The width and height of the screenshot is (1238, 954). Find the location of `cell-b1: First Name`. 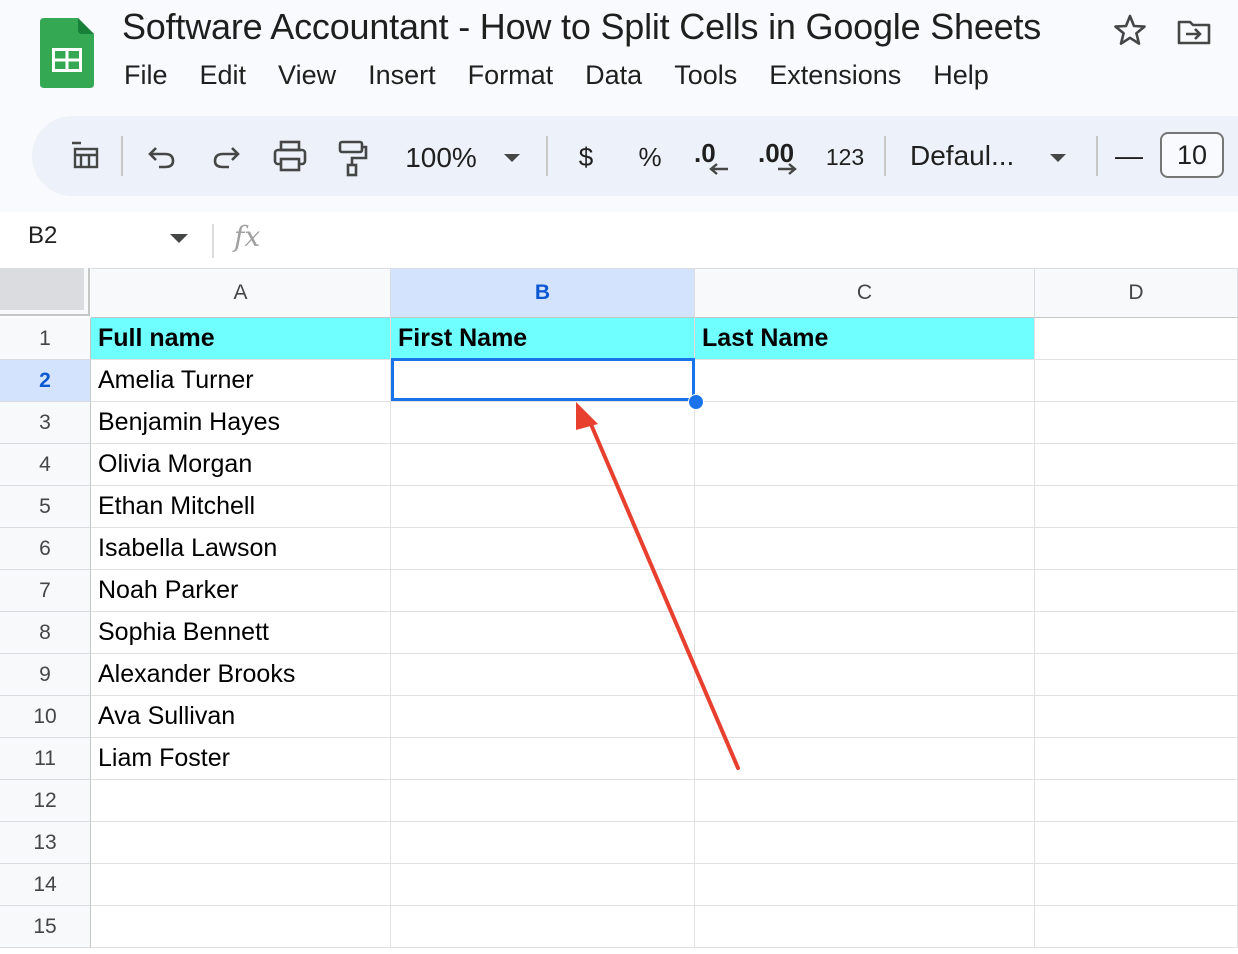

cell-b1: First Name is located at coordinates (543, 339).